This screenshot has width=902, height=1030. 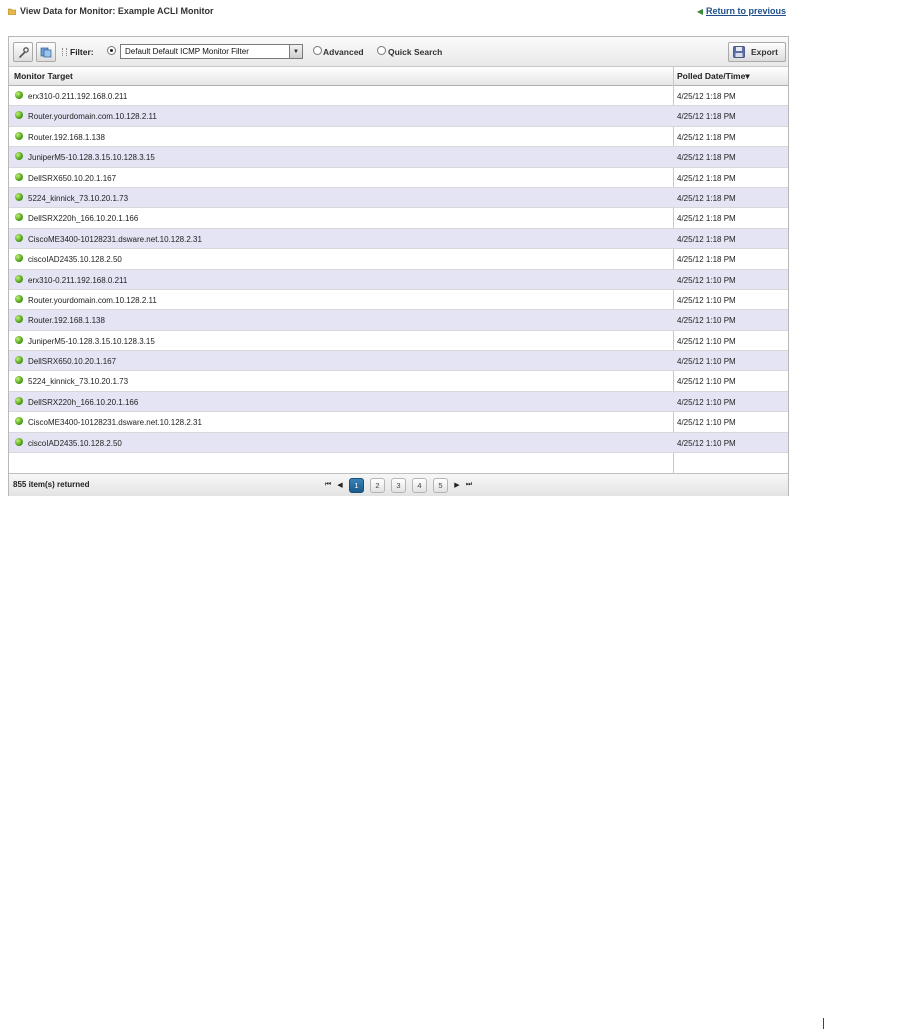 What do you see at coordinates (398, 137) in the screenshot?
I see `table-row: Router.192.168.1.138 4/25/12 1:18 PM` at bounding box center [398, 137].